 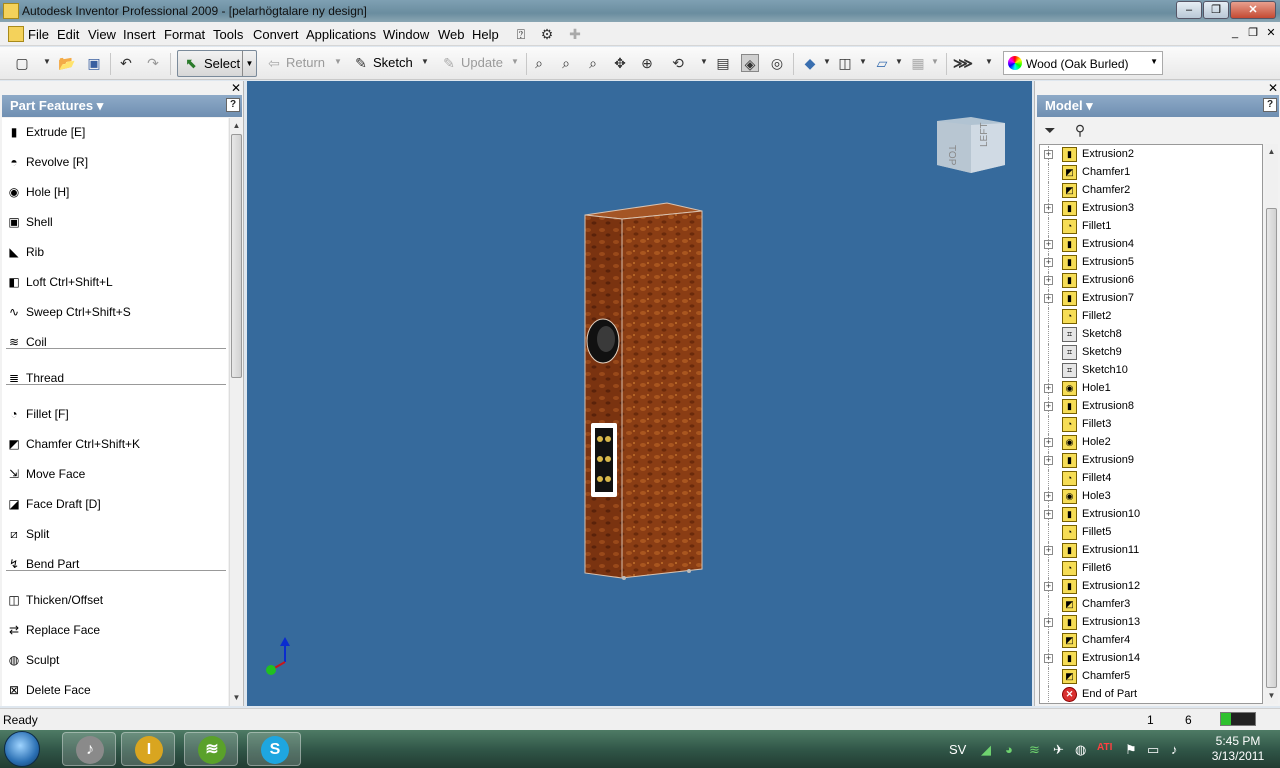 I want to click on tree-node: ◔ Fillet6, so click(x=1151, y=569).